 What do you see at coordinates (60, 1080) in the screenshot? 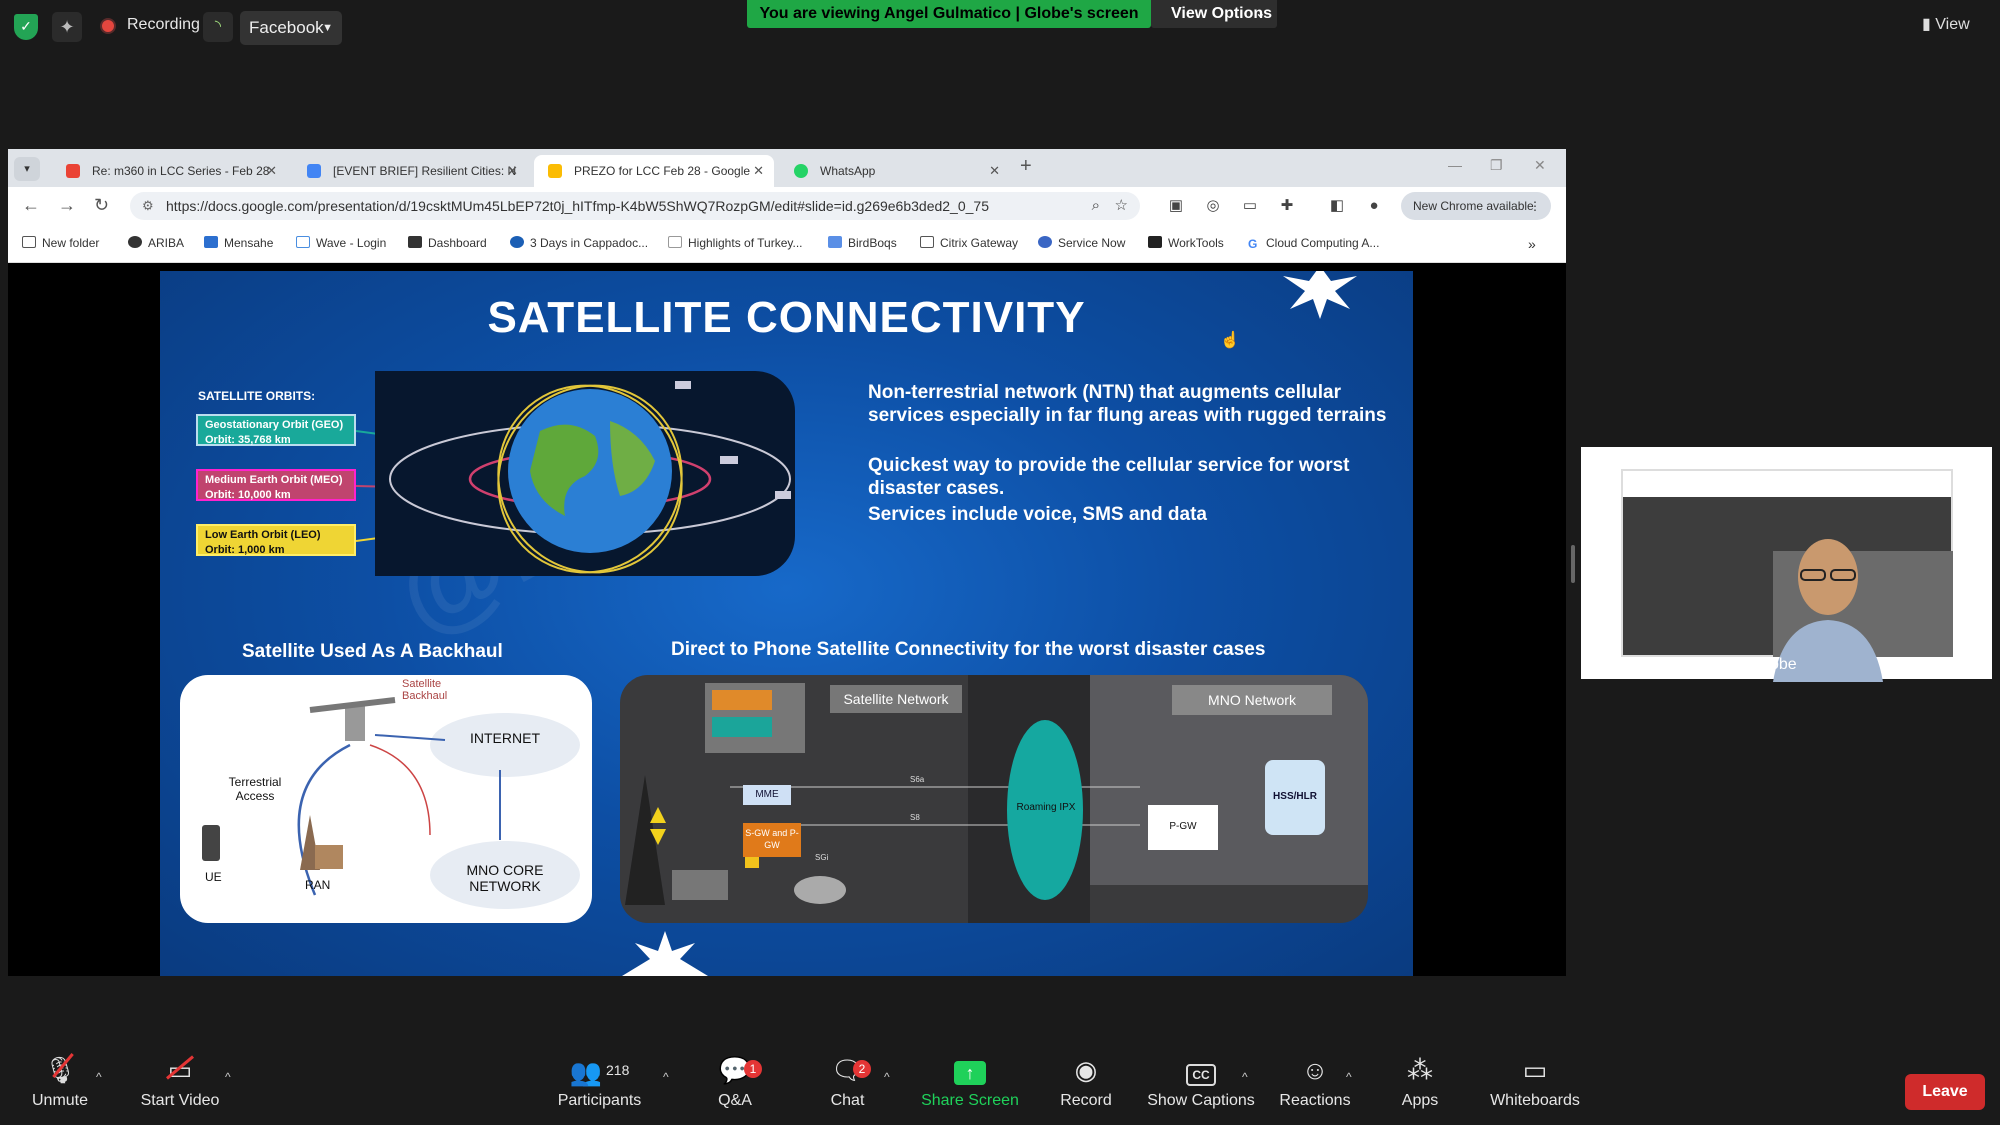
I see `unmute-button: 🎙 Unmute` at bounding box center [60, 1080].